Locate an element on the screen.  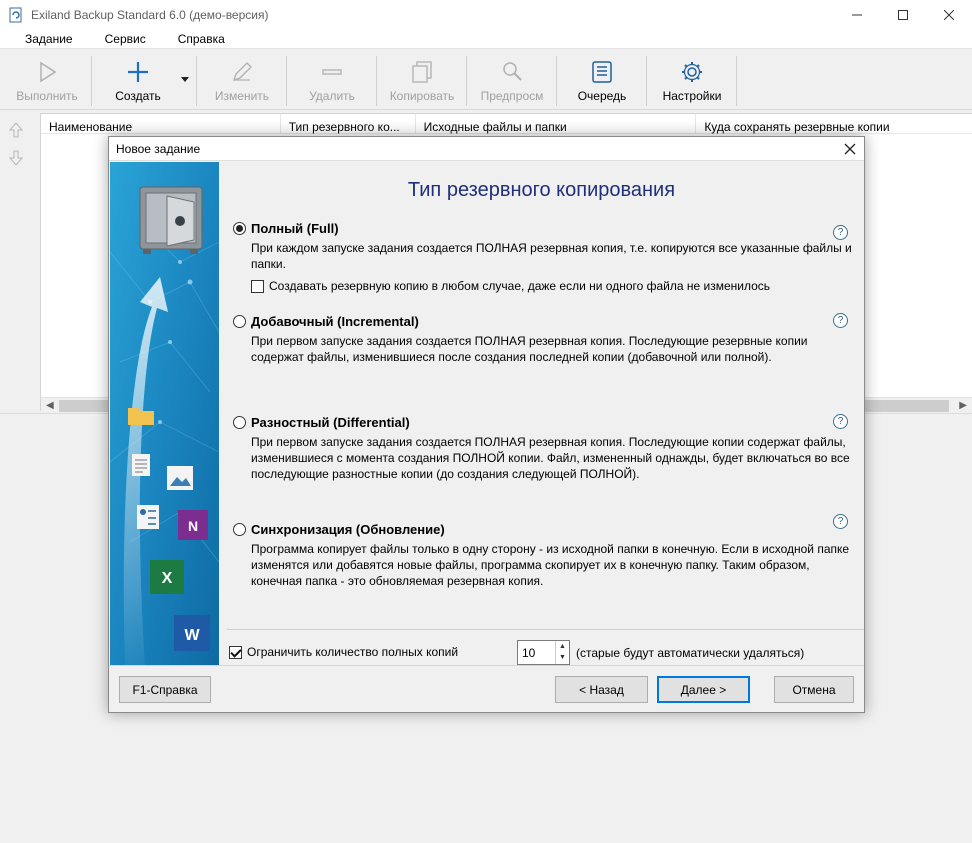
help-sync-icon: ? is located at coordinates (840, 521).